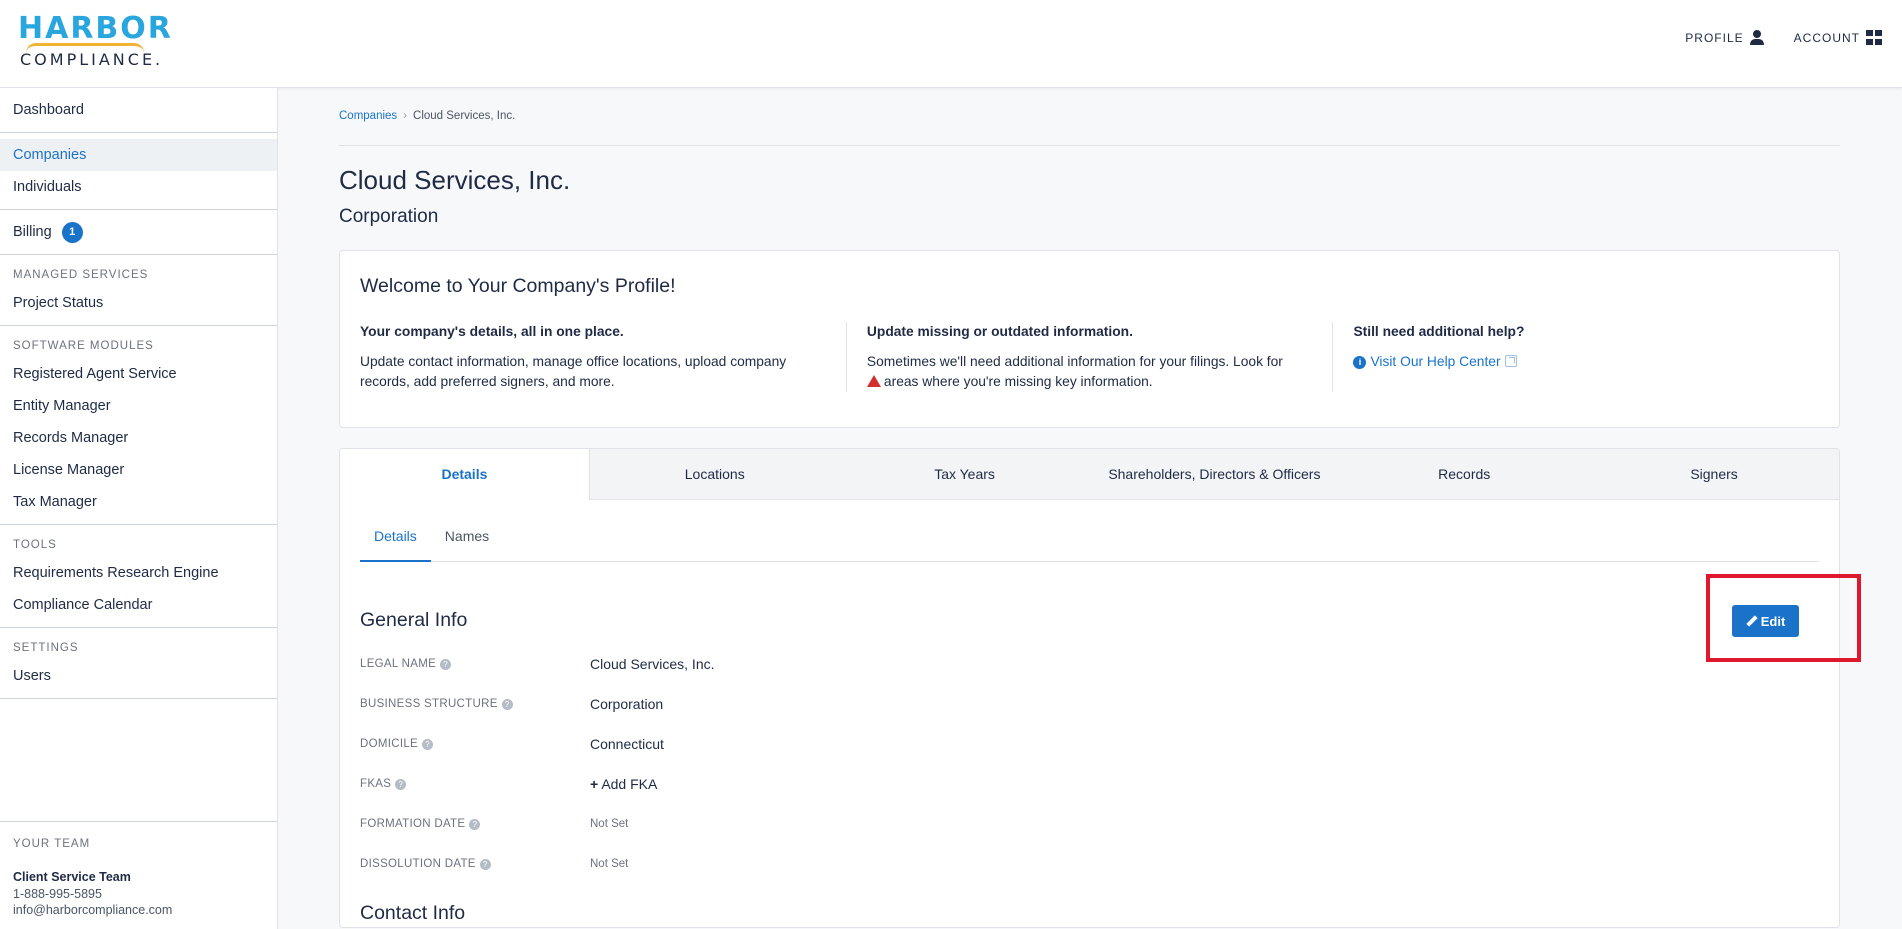  Describe the element at coordinates (475, 864) in the screenshot. I see `field-label: DISSOLUTION DATE?` at that location.